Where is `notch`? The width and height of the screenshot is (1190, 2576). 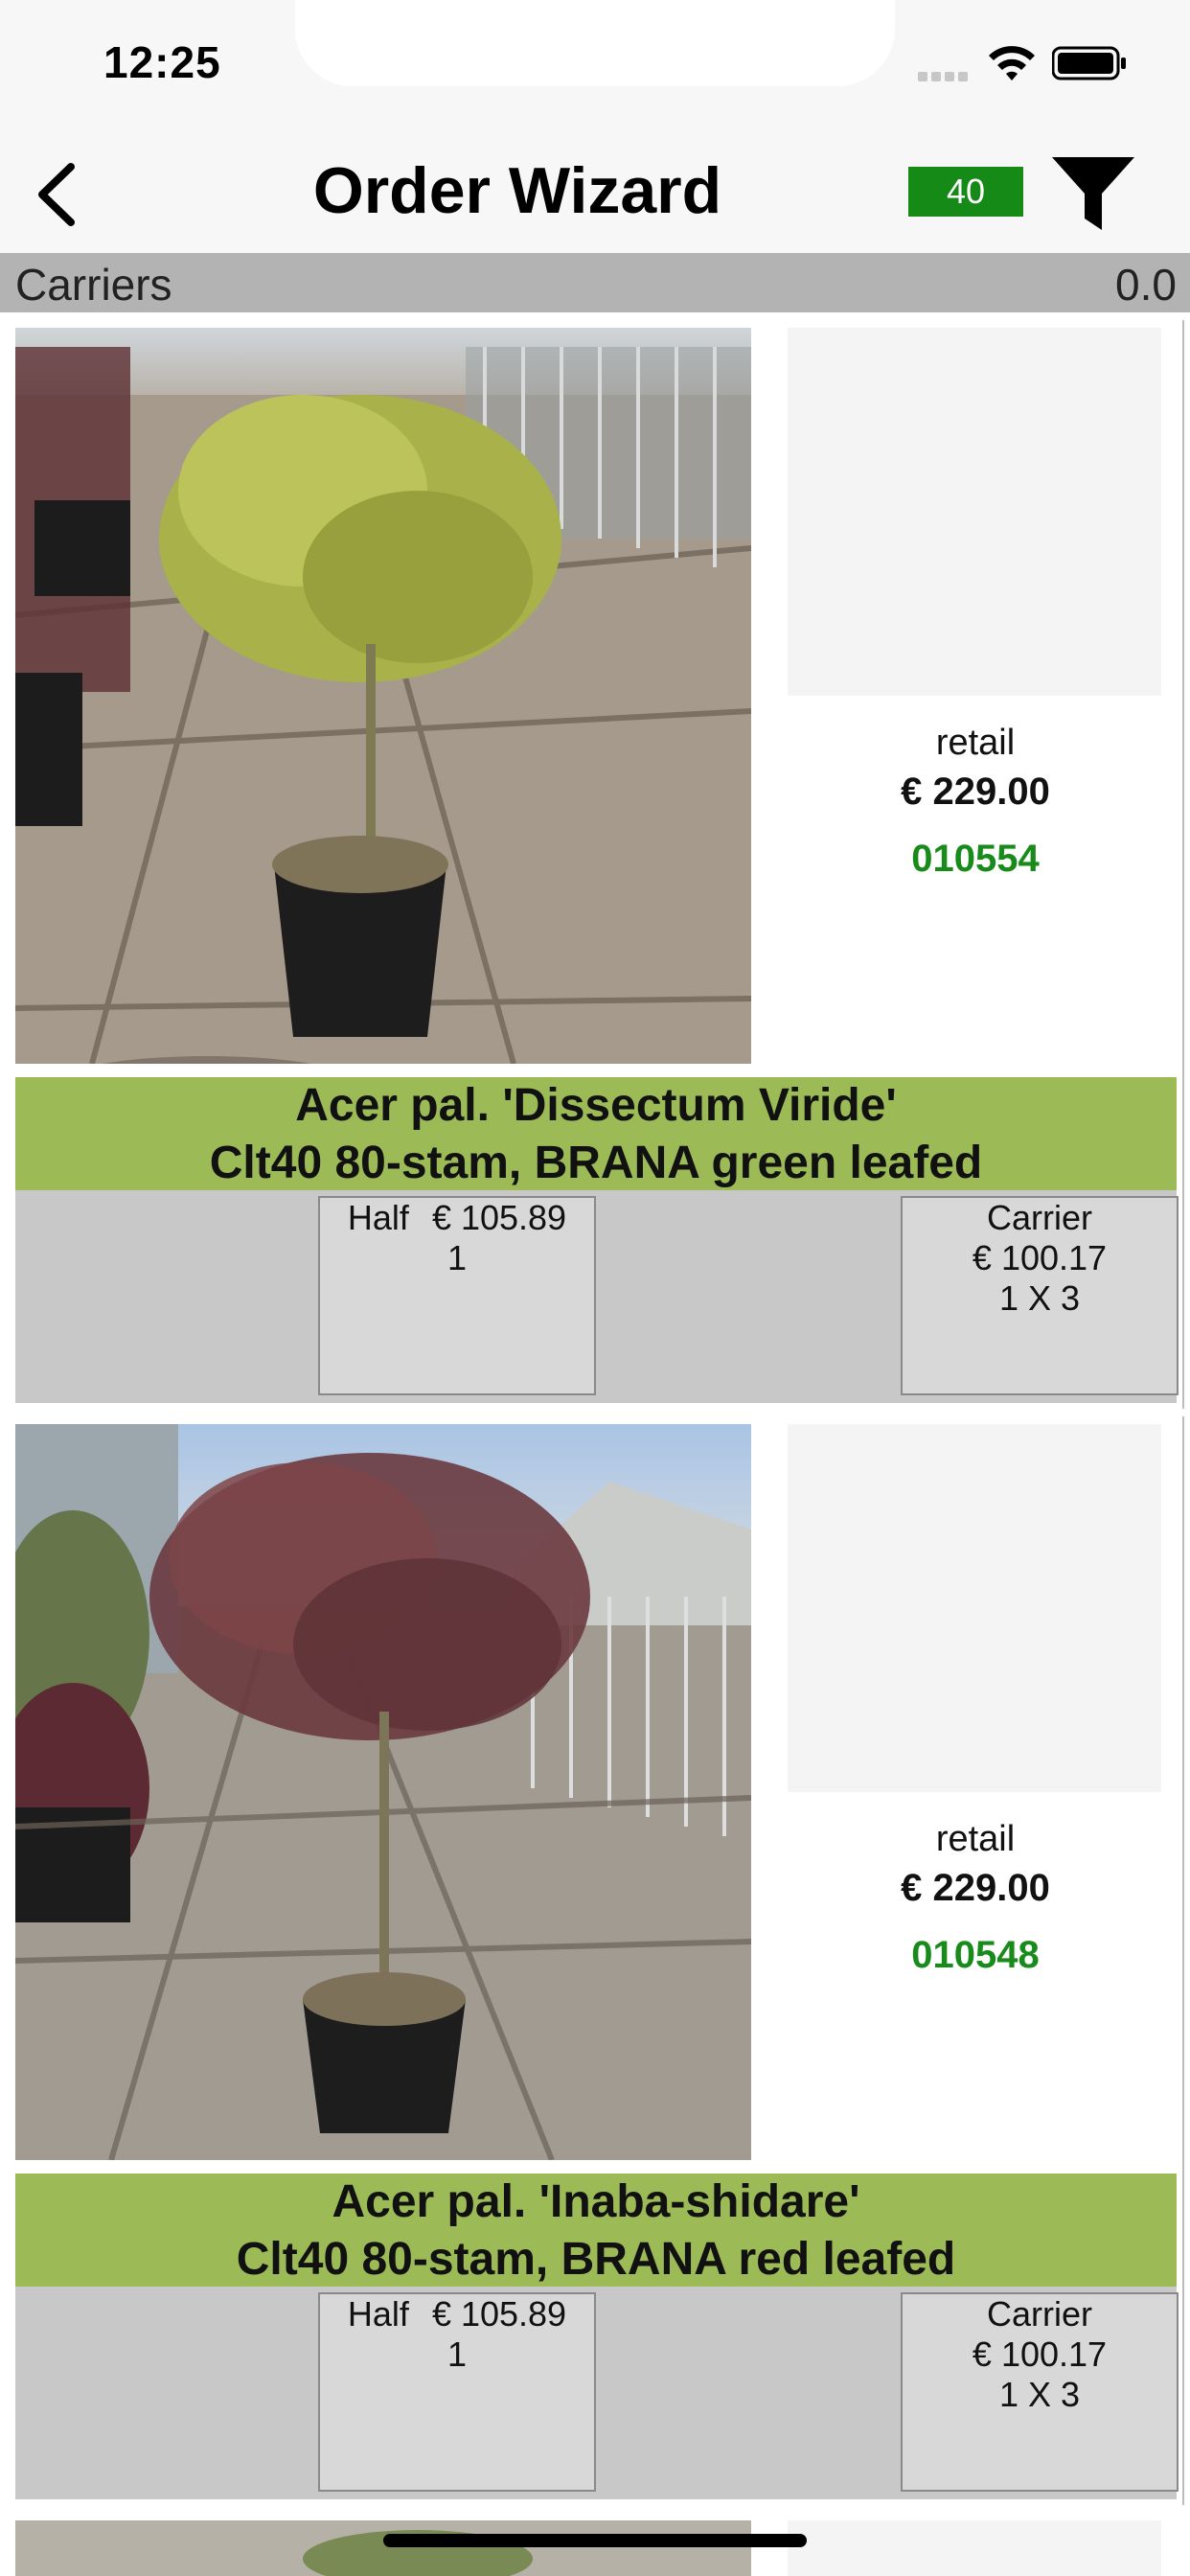
notch is located at coordinates (595, 43).